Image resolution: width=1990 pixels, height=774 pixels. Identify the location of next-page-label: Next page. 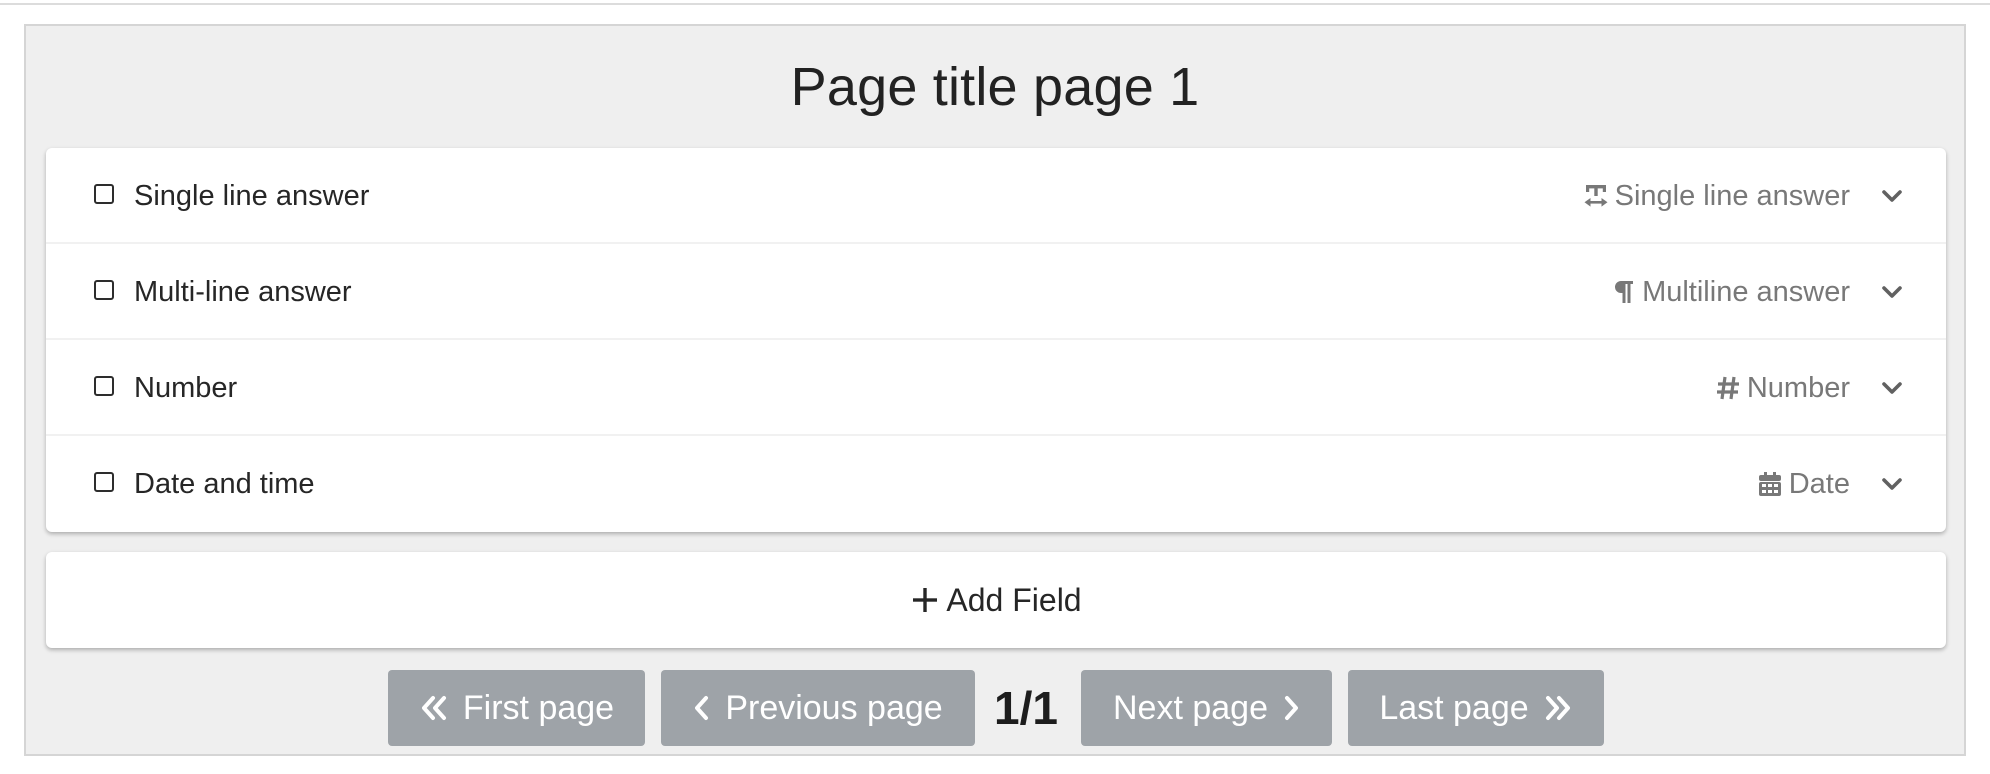
(1190, 707).